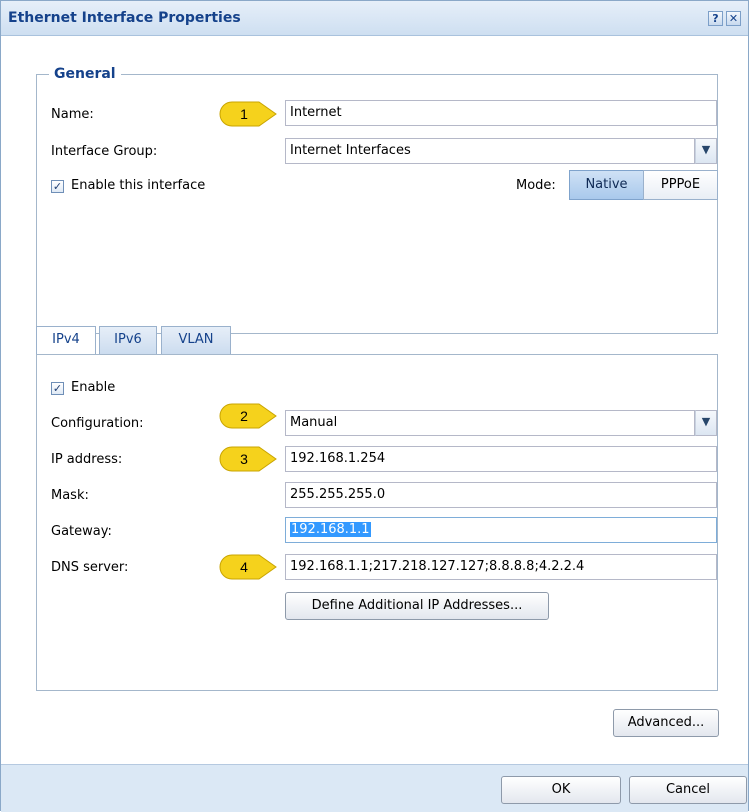  Describe the element at coordinates (66, 341) in the screenshot. I see `tab-ipv4: IPv4` at that location.